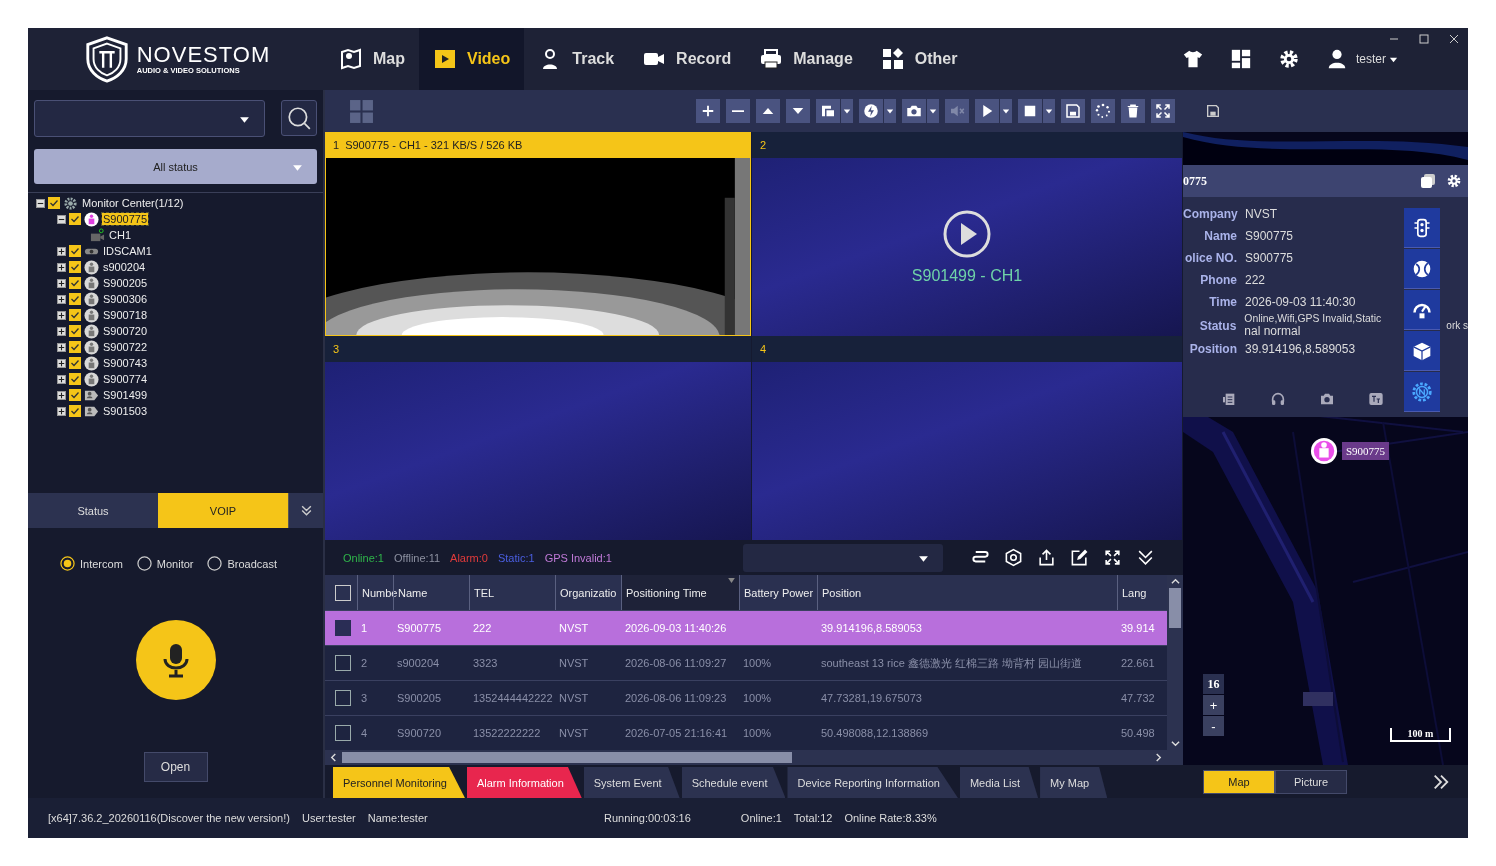  I want to click on bottom-tab: Media List, so click(999, 782).